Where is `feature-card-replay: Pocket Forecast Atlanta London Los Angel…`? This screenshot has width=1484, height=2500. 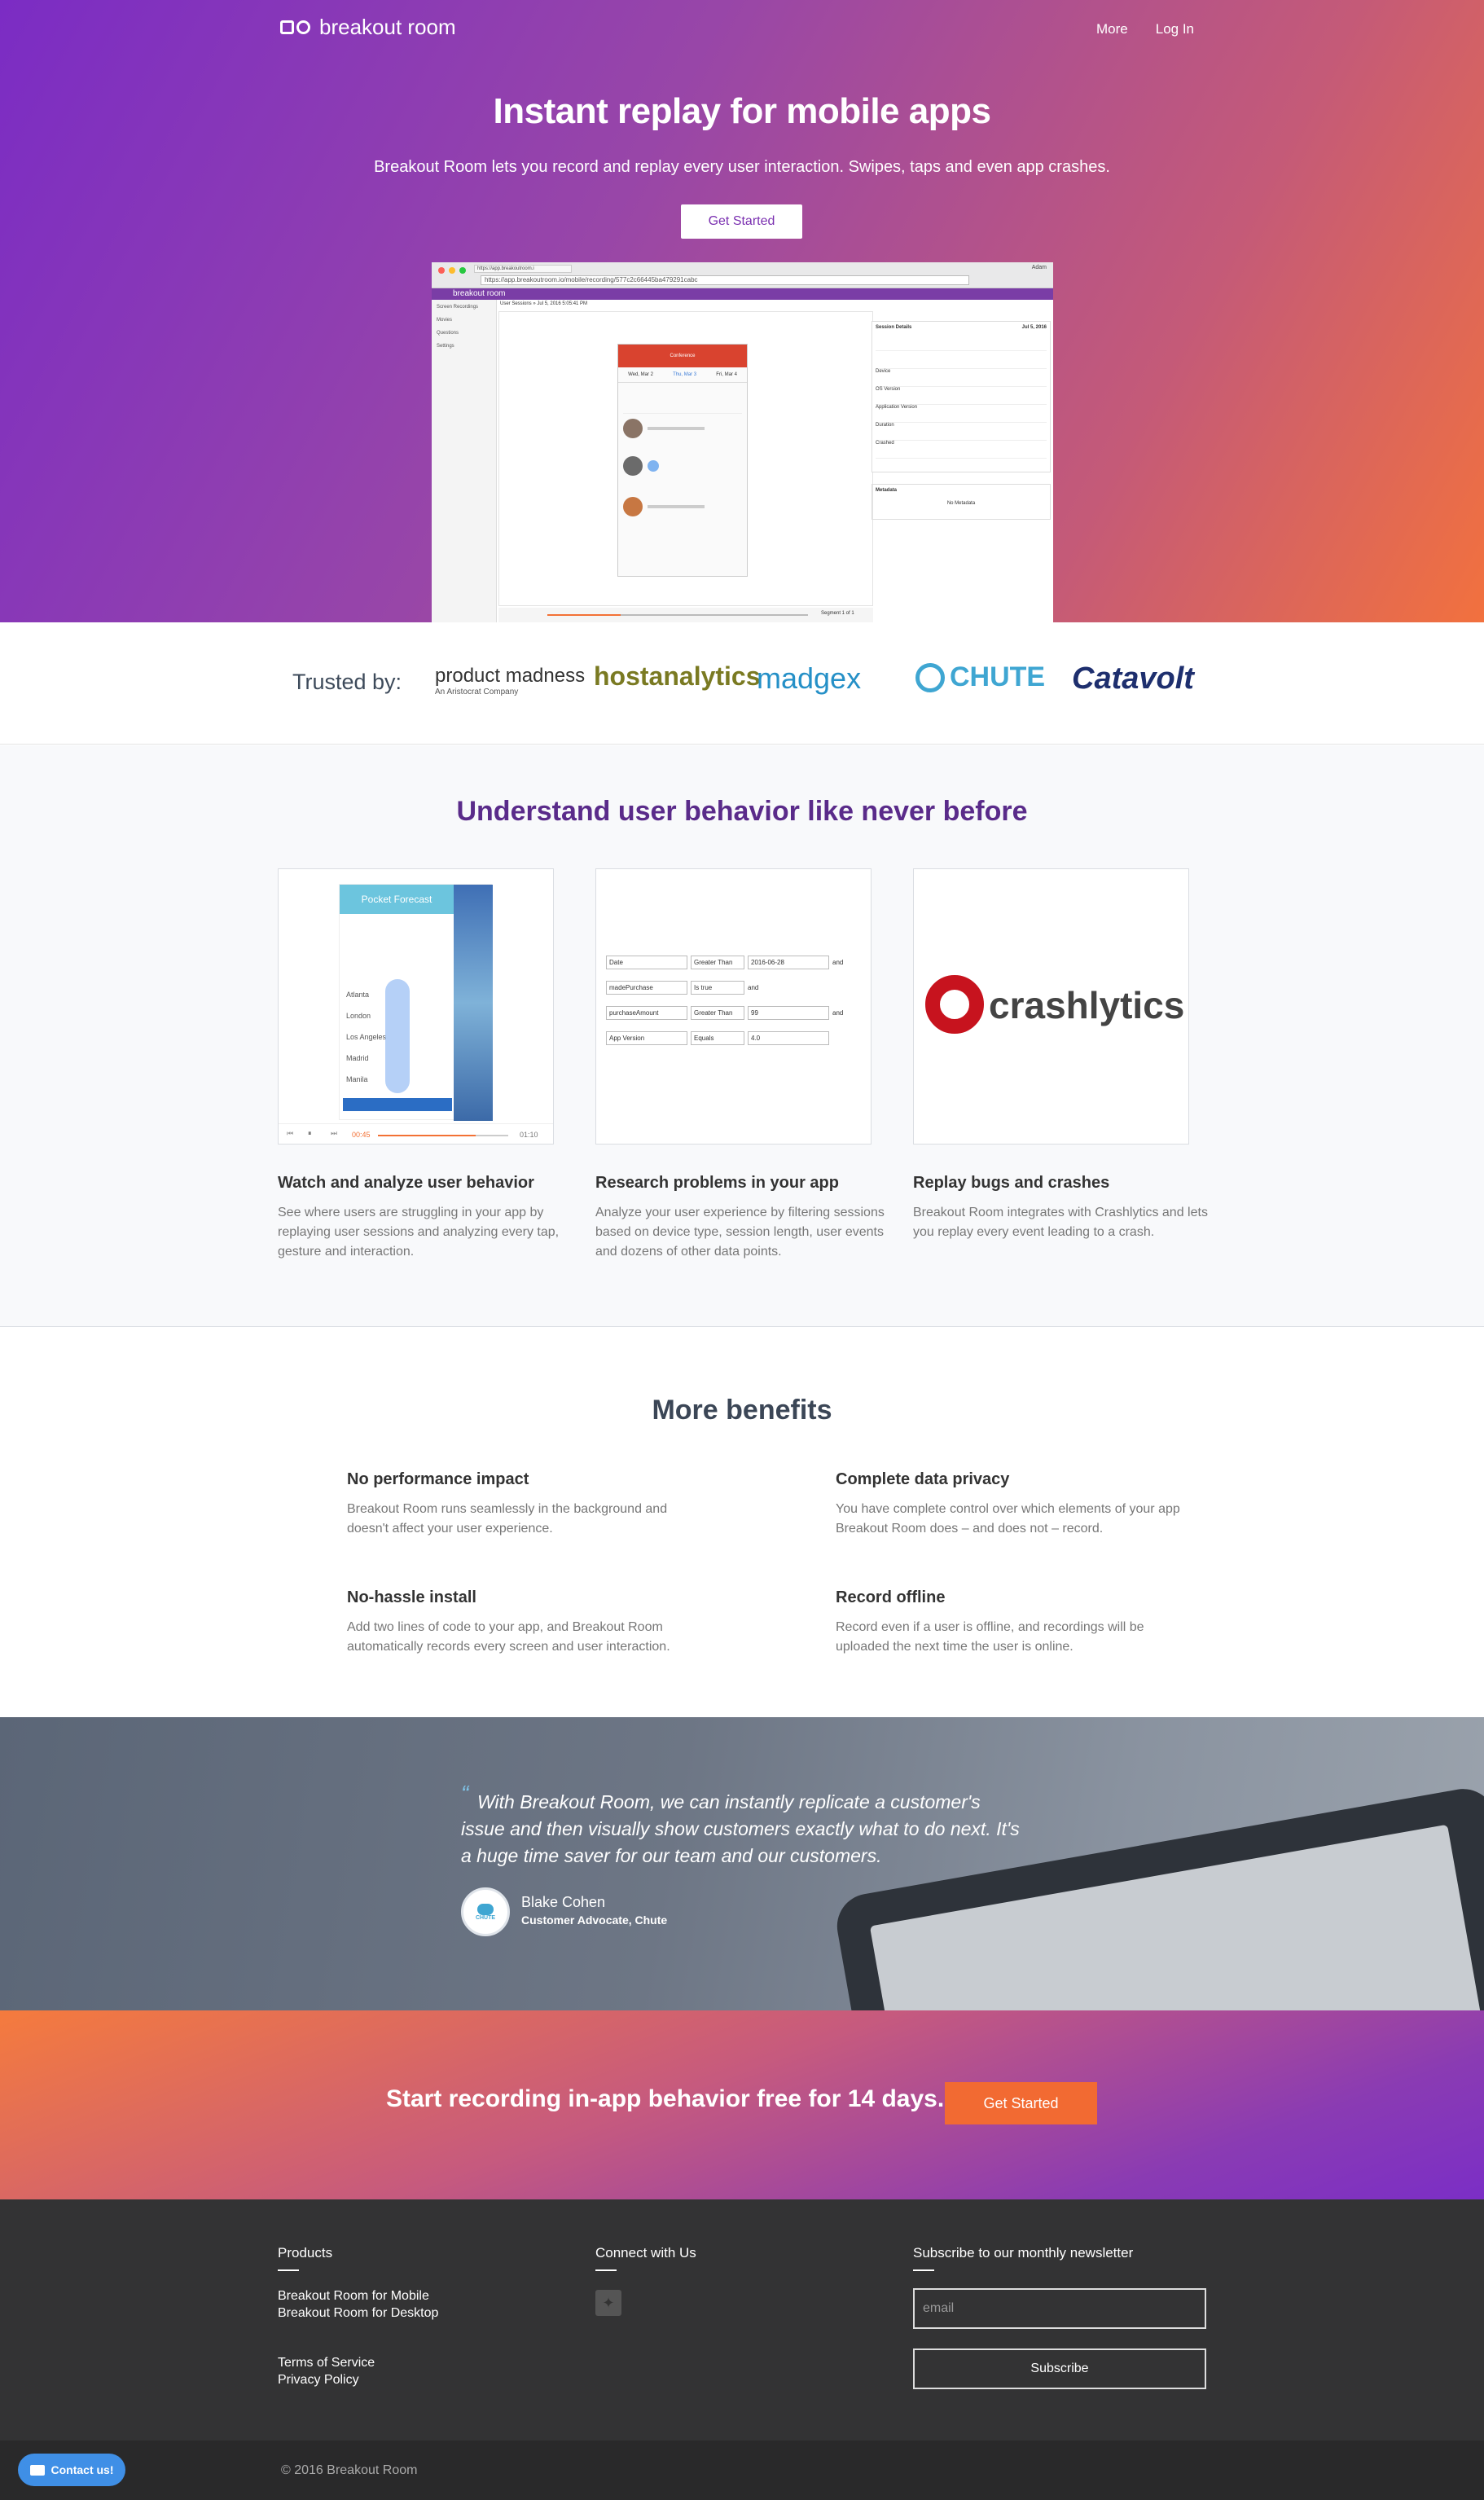
feature-card-replay: Pocket Forecast Atlanta London Los Angel… is located at coordinates (416, 1007).